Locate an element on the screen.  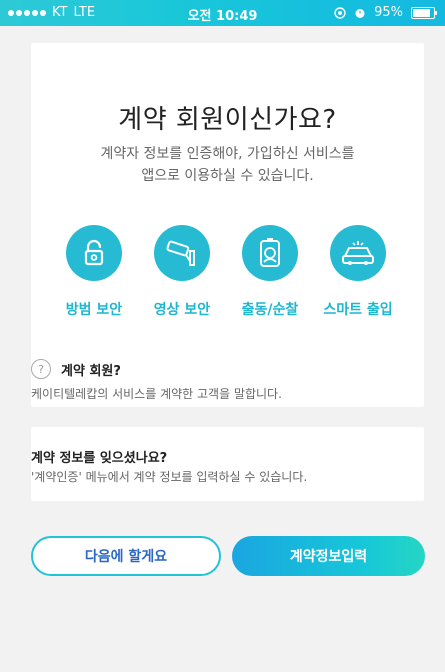
battery-percent: 95% is located at coordinates (388, 12).